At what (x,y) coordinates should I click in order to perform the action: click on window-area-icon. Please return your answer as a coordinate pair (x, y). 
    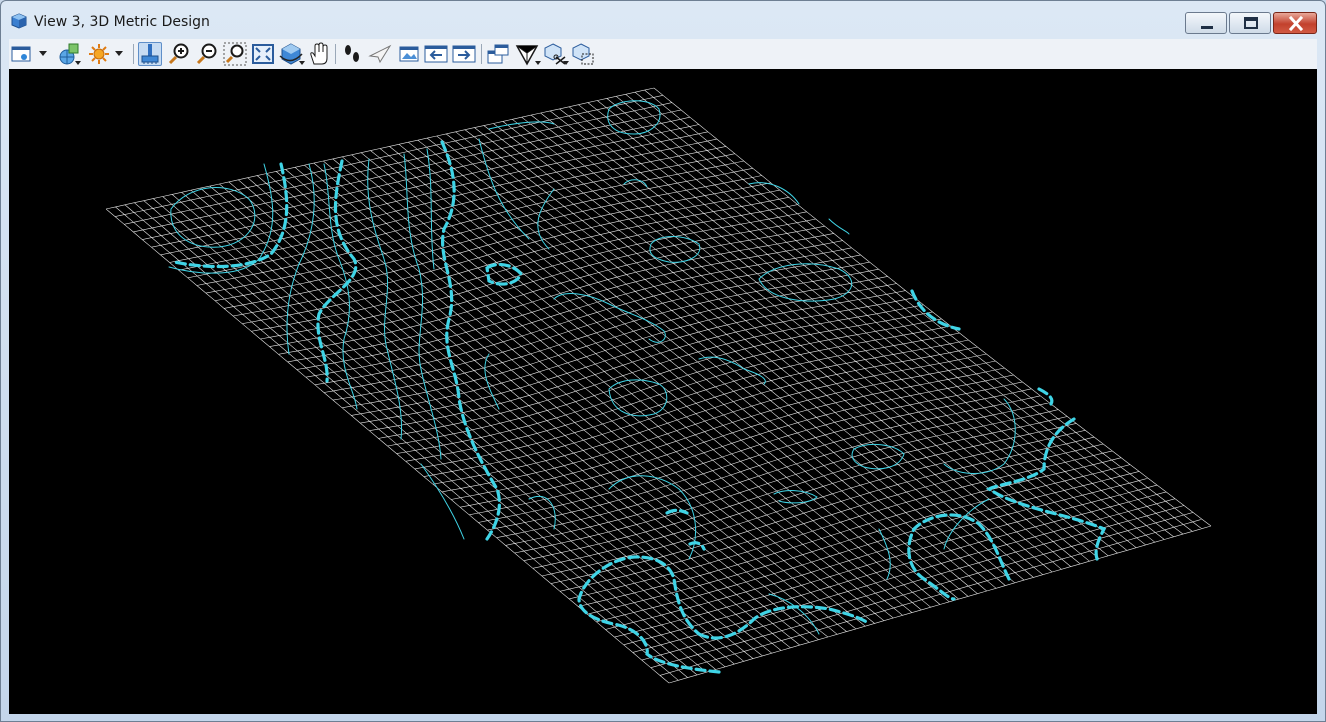
    Looking at the image, I should click on (235, 54).